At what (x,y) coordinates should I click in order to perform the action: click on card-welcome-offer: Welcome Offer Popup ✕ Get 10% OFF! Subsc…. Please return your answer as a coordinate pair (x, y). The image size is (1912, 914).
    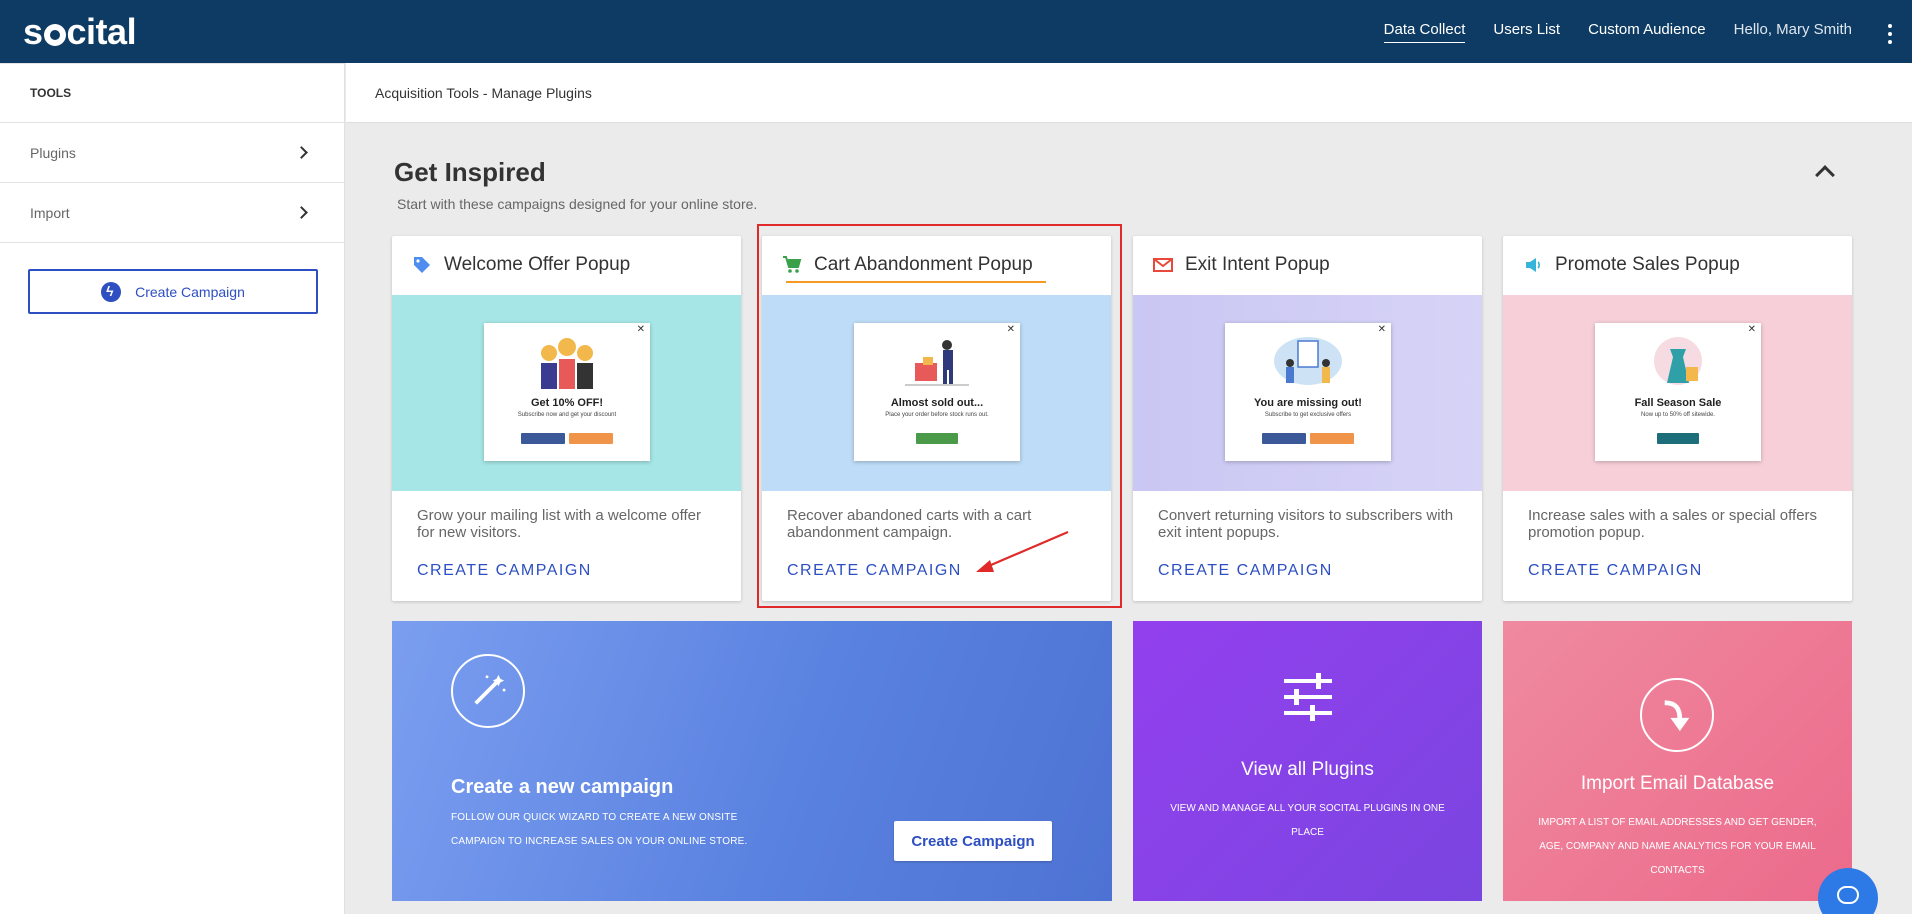
    Looking at the image, I should click on (566, 418).